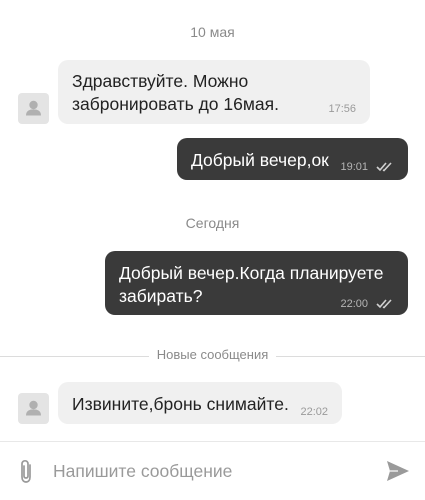 The width and height of the screenshot is (425, 500). Describe the element at coordinates (27, 474) in the screenshot. I see `paperclip-icon` at that location.